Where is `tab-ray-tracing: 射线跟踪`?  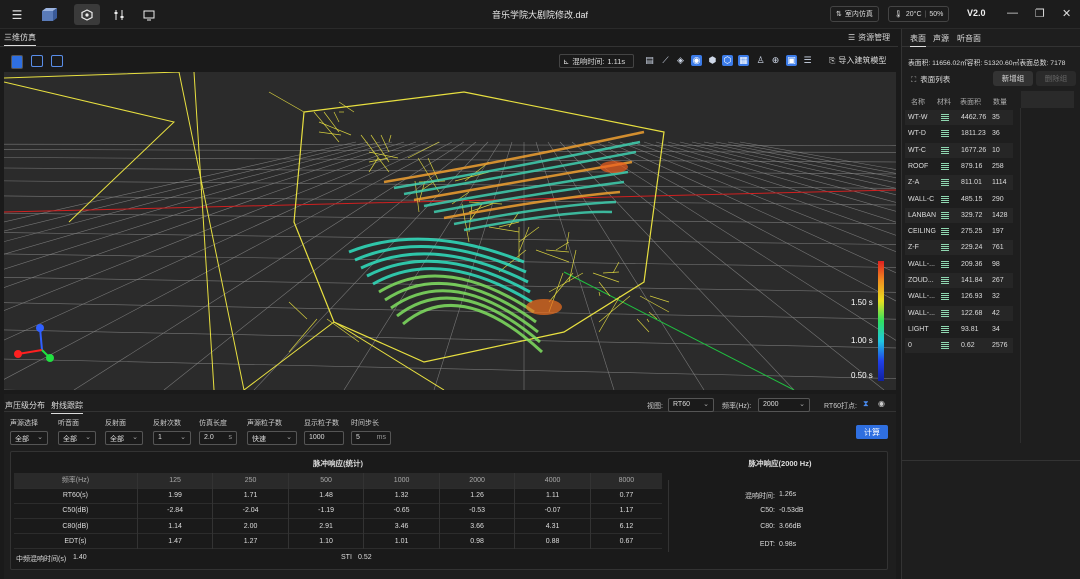 tab-ray-tracing: 射线跟踪 is located at coordinates (67, 407).